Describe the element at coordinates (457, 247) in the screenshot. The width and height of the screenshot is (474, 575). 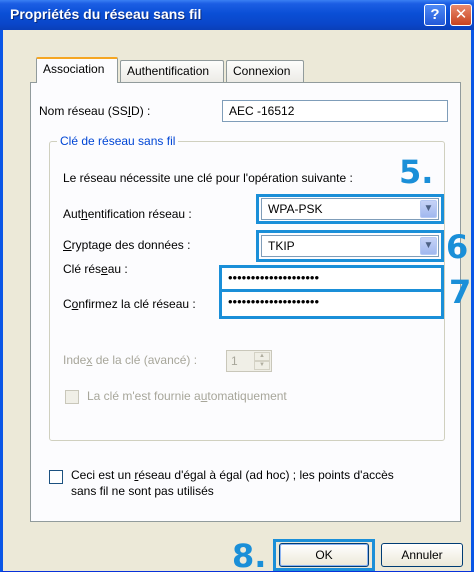
I see `step-6-marker: 6` at that location.